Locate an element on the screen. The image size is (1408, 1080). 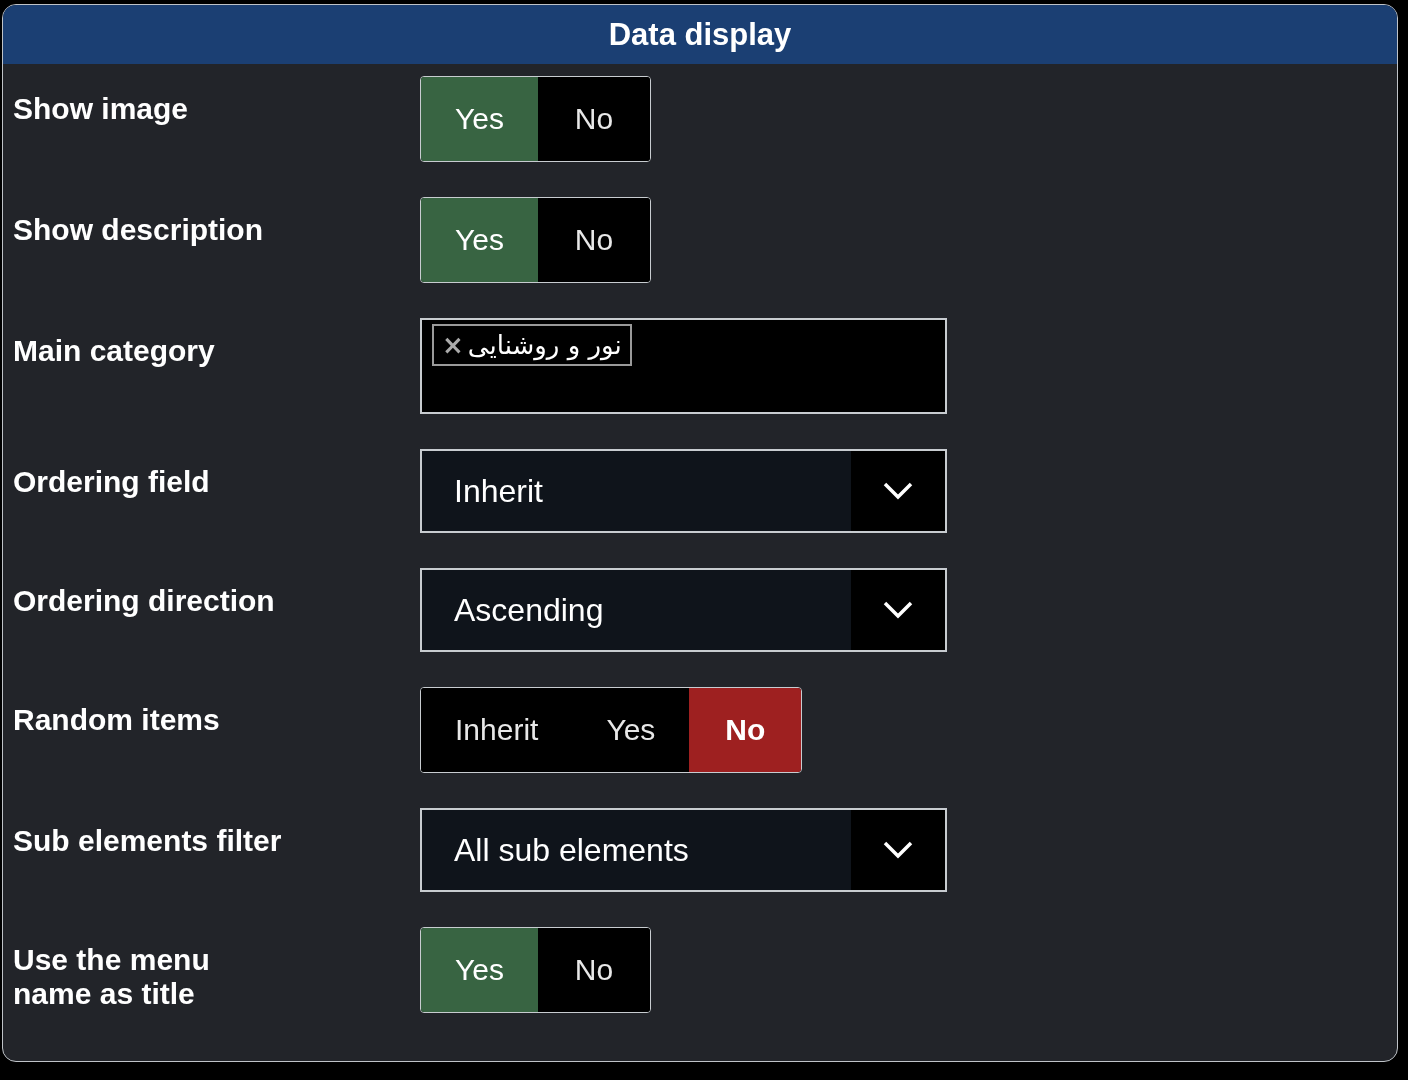
tag-text: نور و روشنایی is located at coordinates (544, 345).